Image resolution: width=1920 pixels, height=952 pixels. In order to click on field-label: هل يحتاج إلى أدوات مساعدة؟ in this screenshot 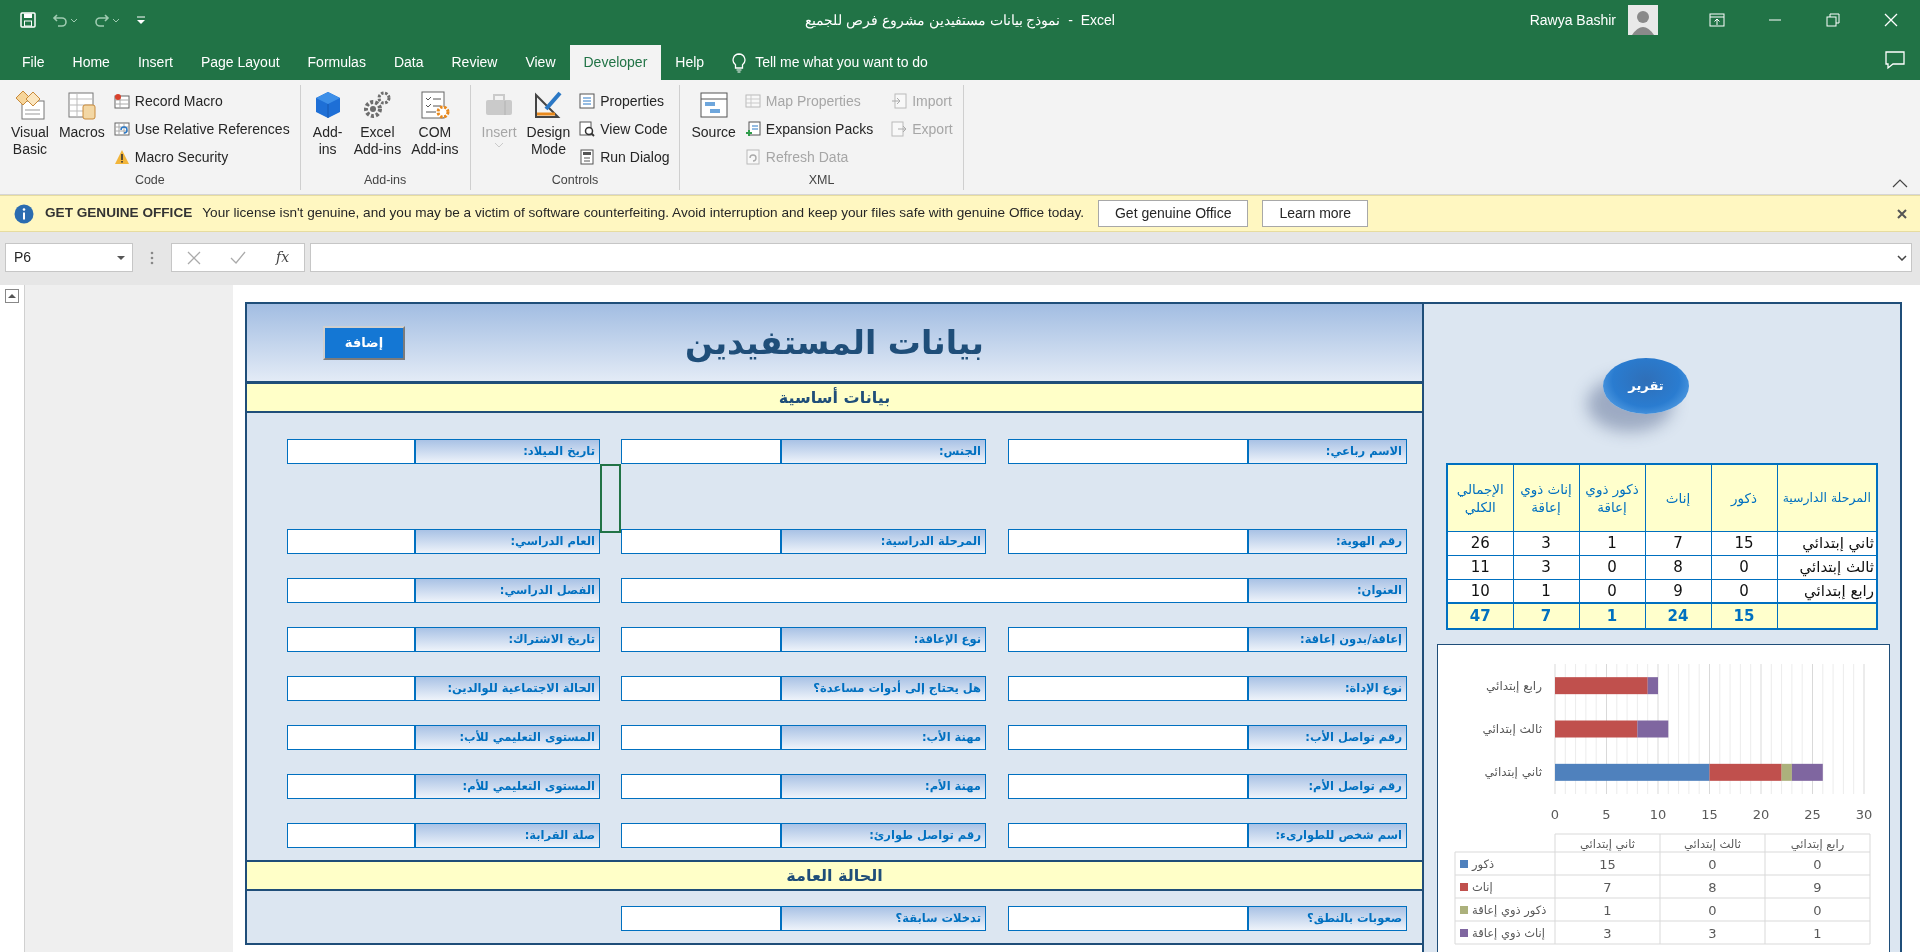, I will do `click(883, 688)`.